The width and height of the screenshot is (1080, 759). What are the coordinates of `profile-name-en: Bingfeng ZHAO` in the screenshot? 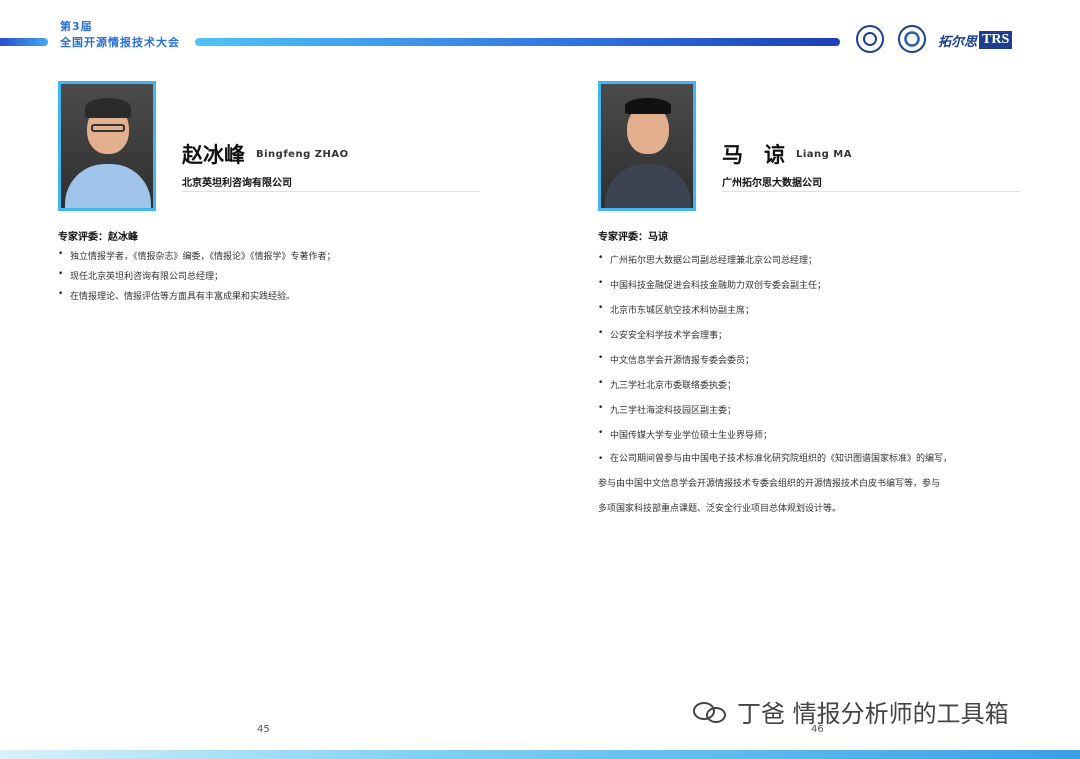 It's located at (302, 154).